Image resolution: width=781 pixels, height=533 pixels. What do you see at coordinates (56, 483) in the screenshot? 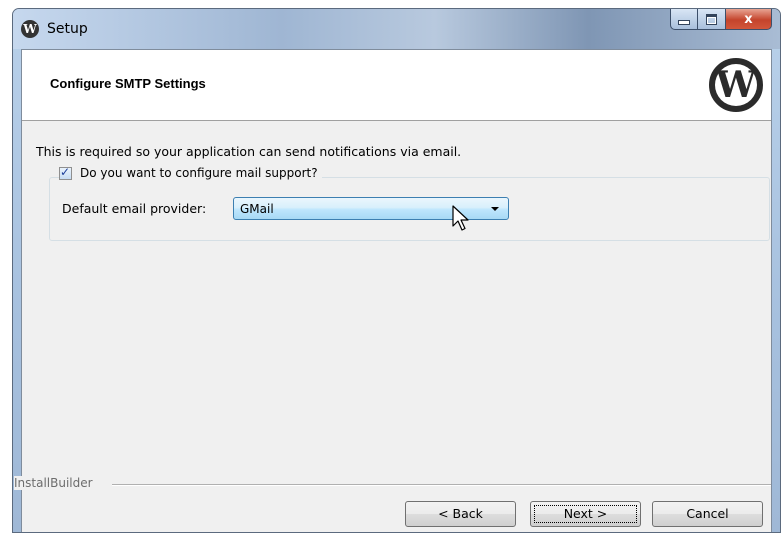
I see `installbuilder-brand: InstallBuilder` at bounding box center [56, 483].